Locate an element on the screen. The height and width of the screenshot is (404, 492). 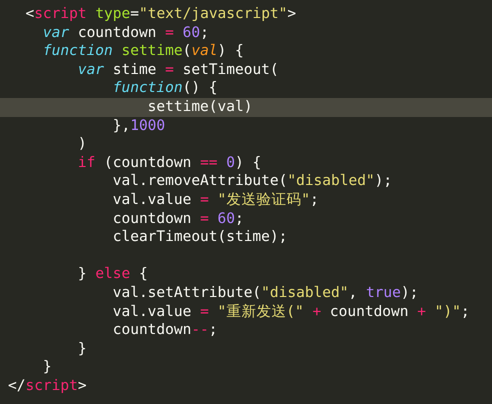
code-line: } else { is located at coordinates (112, 274).